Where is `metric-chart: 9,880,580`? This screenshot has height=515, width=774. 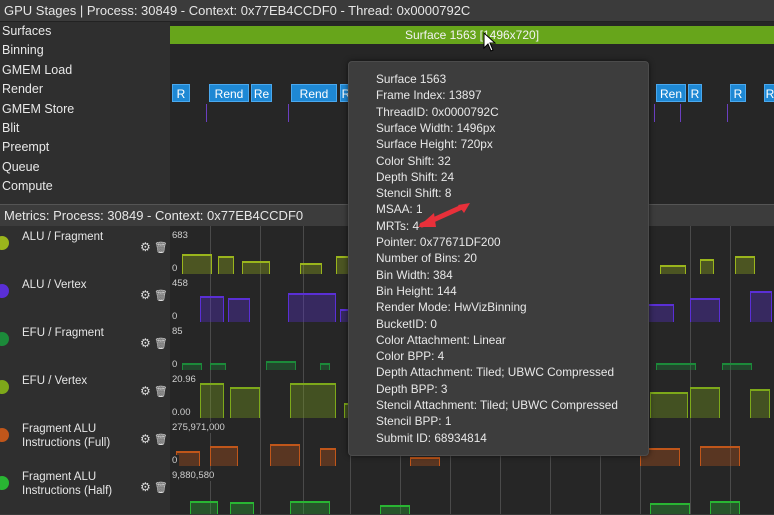 metric-chart: 9,880,580 is located at coordinates (472, 490).